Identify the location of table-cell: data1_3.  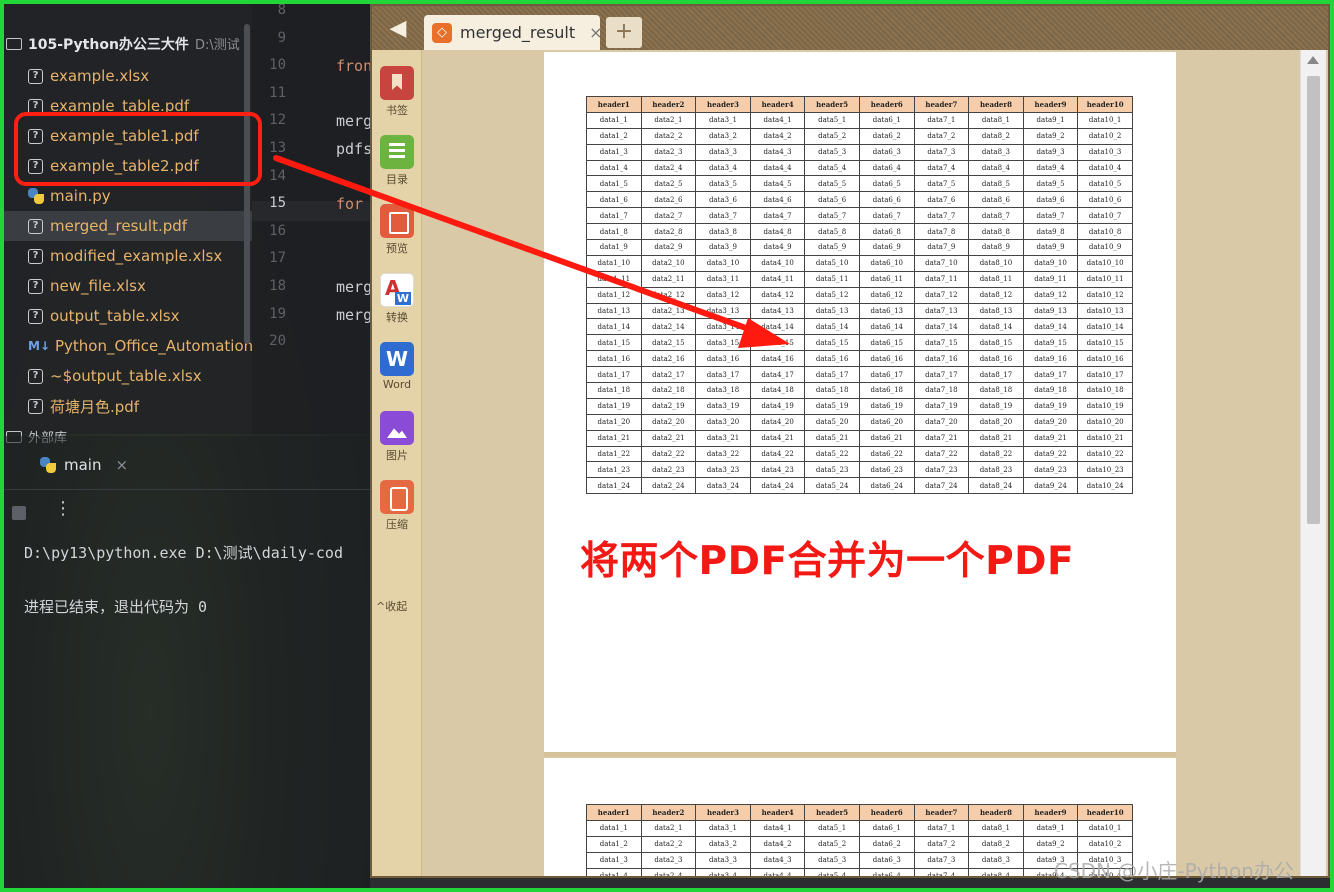
(614, 860).